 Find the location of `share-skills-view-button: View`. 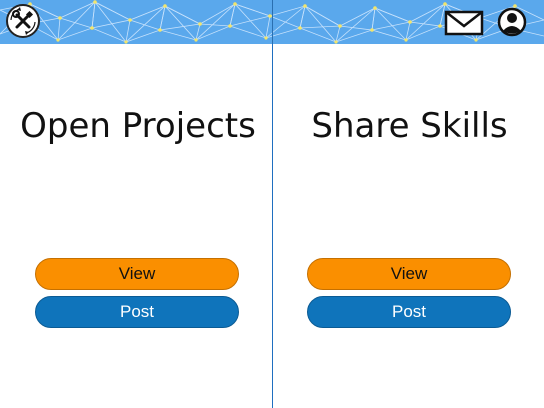

share-skills-view-button: View is located at coordinates (409, 274).